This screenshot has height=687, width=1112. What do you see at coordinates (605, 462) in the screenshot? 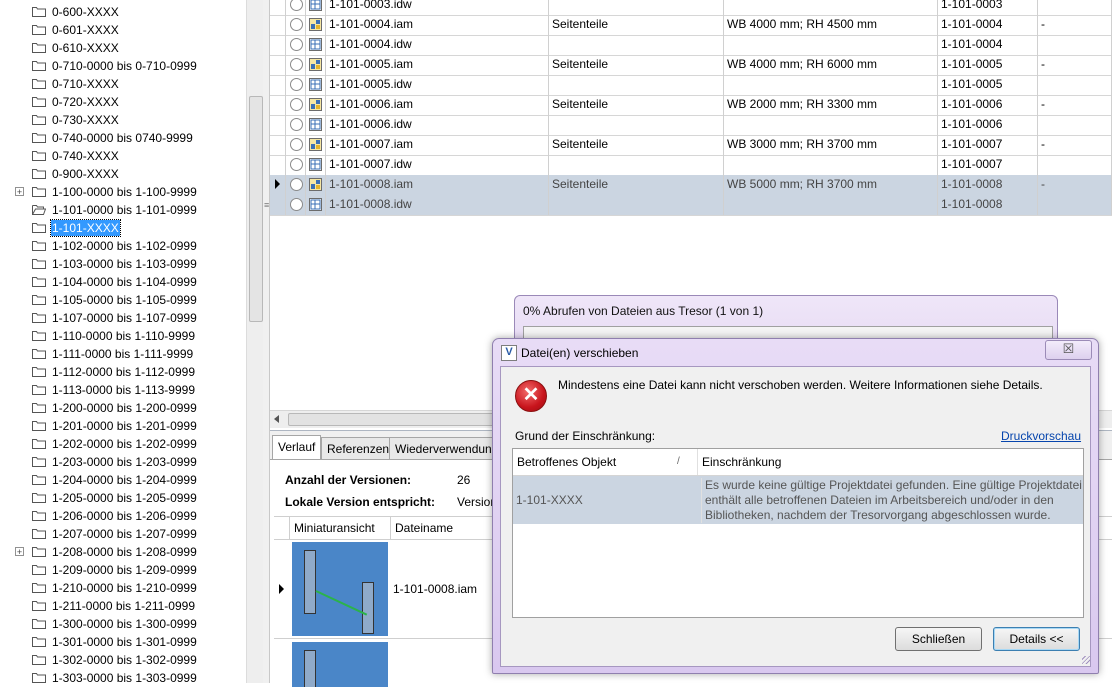
I see `header-affected-object: Betroffenes Objekt /` at bounding box center [605, 462].